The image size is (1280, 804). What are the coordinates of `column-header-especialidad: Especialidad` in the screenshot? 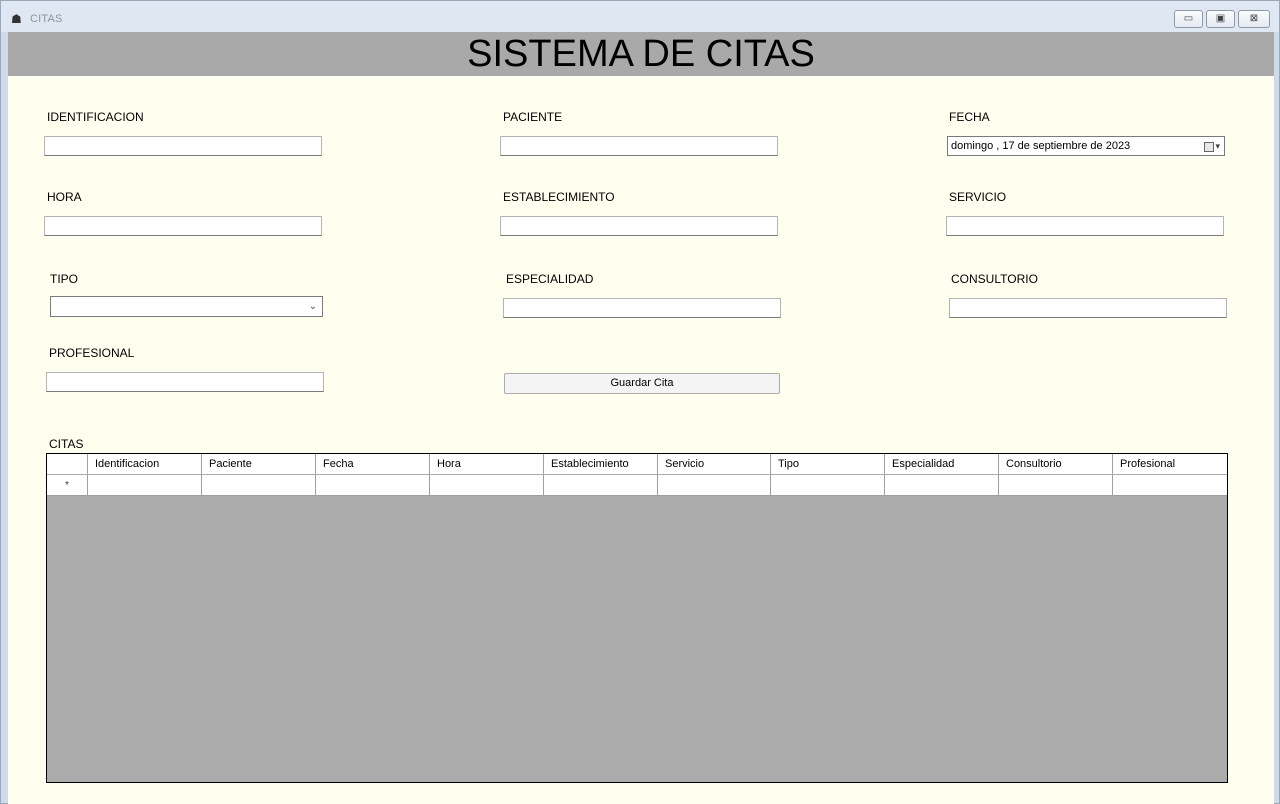 It's located at (942, 464).